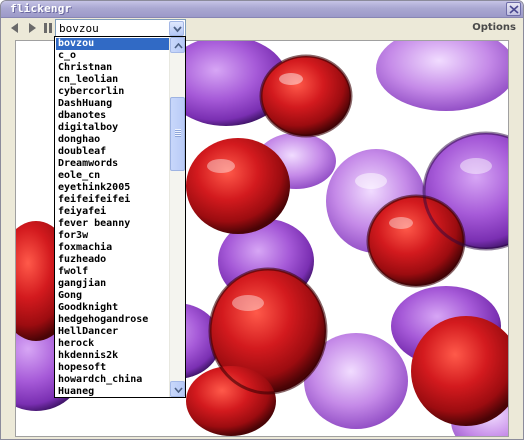 The image size is (524, 440). Describe the element at coordinates (113, 116) in the screenshot. I see `user-list-item: dbanotes` at that location.